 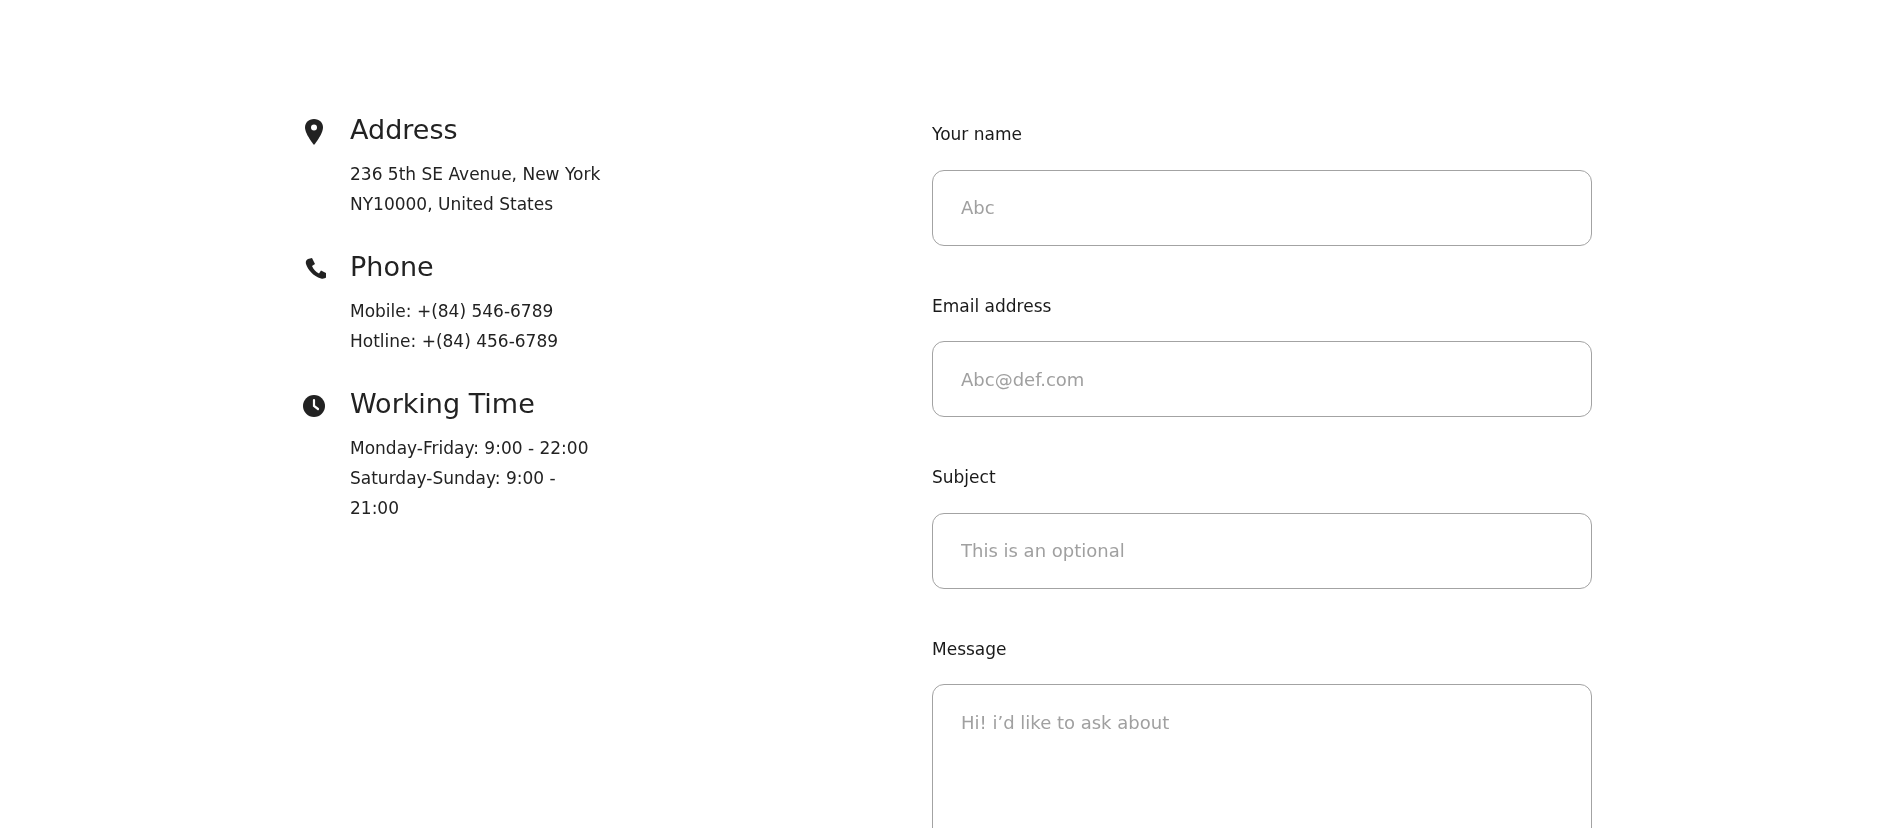 I want to click on message-field: Hi! i’d like to ask about, so click(x=1262, y=756).